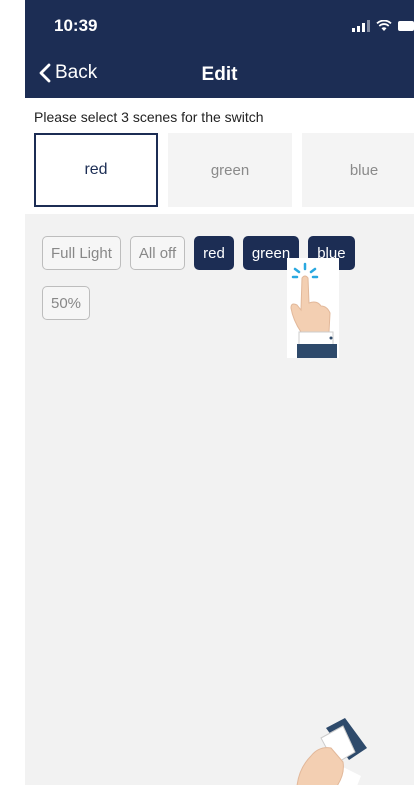 The height and width of the screenshot is (785, 414). What do you see at coordinates (219, 26) in the screenshot?
I see `status-bar: 10:39` at bounding box center [219, 26].